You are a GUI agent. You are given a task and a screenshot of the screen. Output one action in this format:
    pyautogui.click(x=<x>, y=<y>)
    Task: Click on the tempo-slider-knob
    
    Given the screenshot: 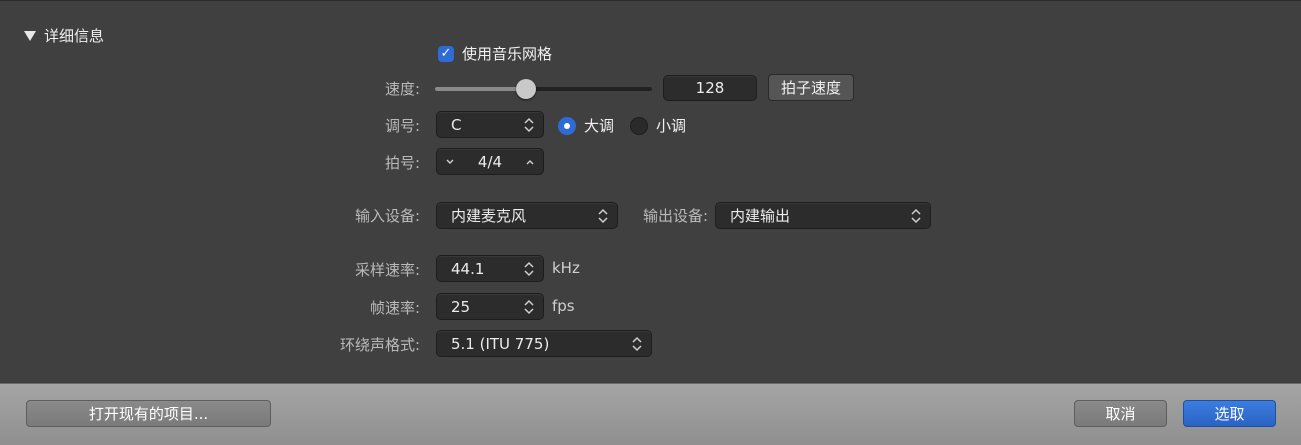 What is the action you would take?
    pyautogui.click(x=526, y=89)
    